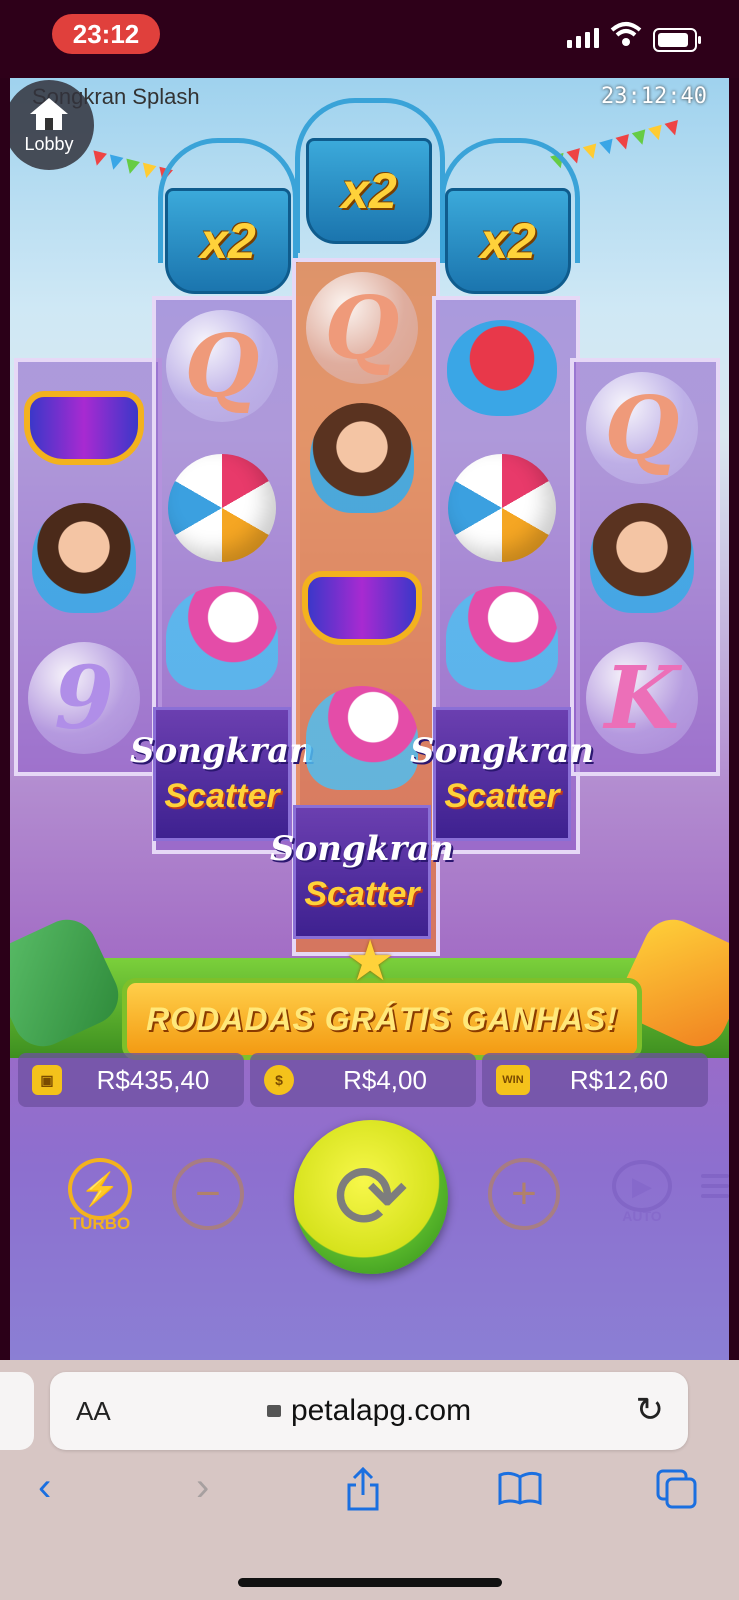 The width and height of the screenshot is (739, 1600). I want to click on play-icon: ▶, so click(642, 1186).